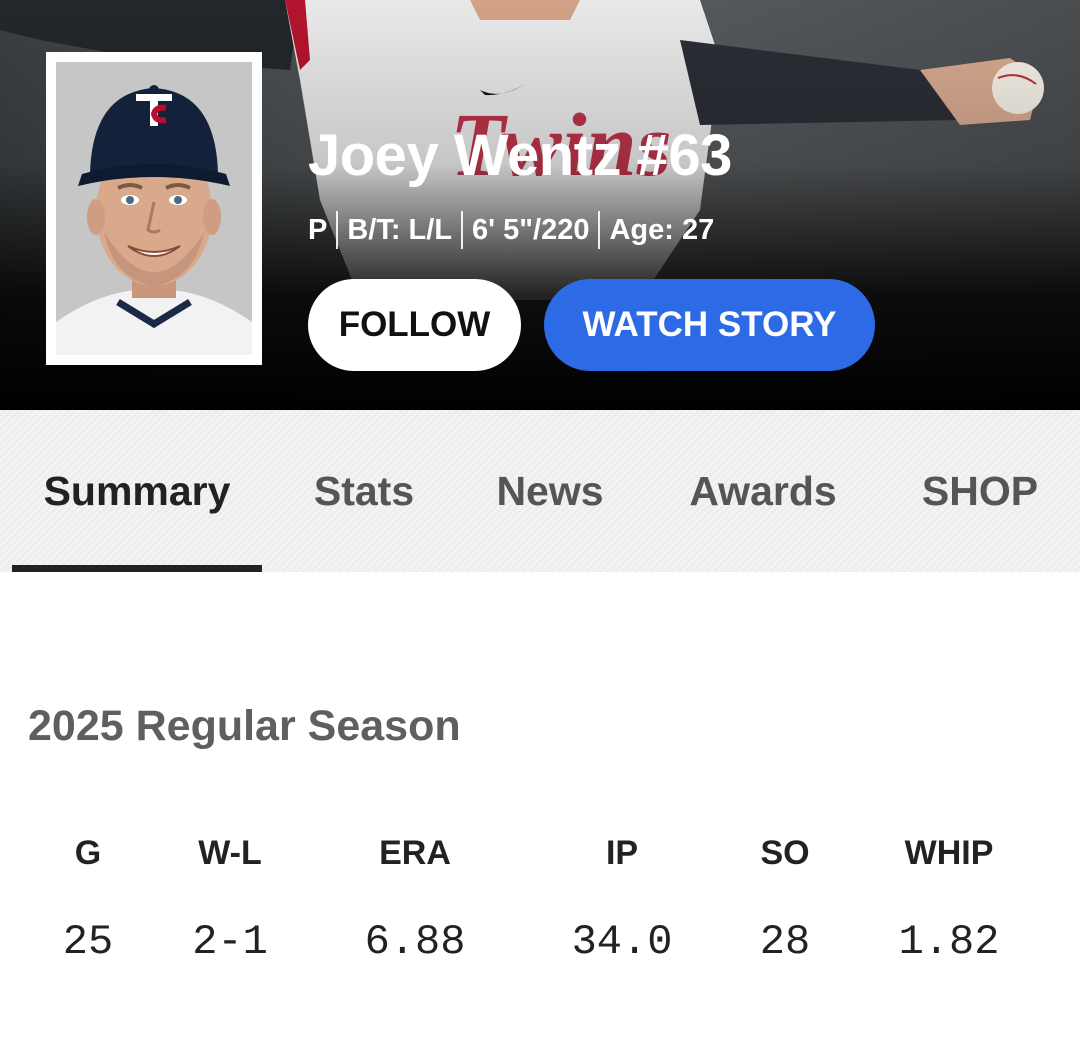  Describe the element at coordinates (785, 853) in the screenshot. I see `stat-header-so: SO` at that location.